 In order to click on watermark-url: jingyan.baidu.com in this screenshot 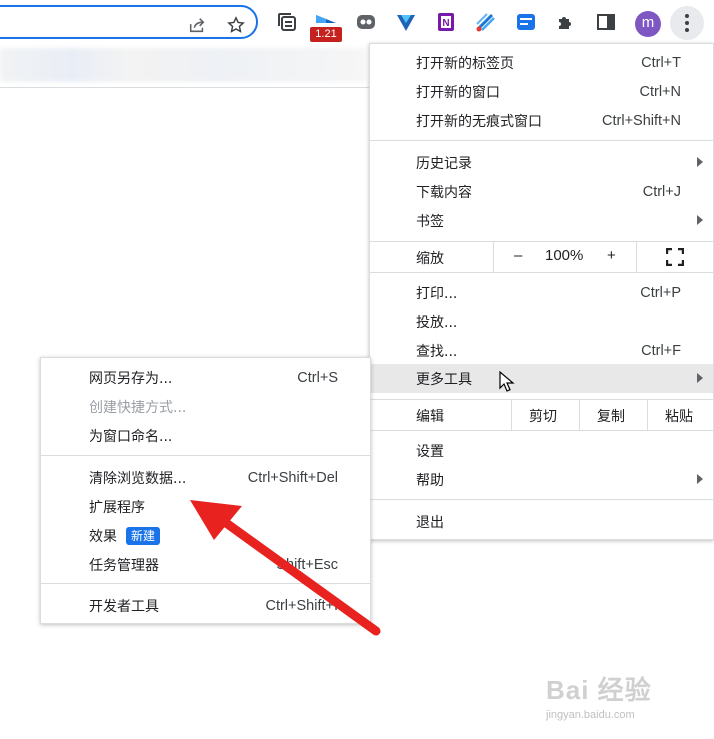, I will do `click(590, 715)`.